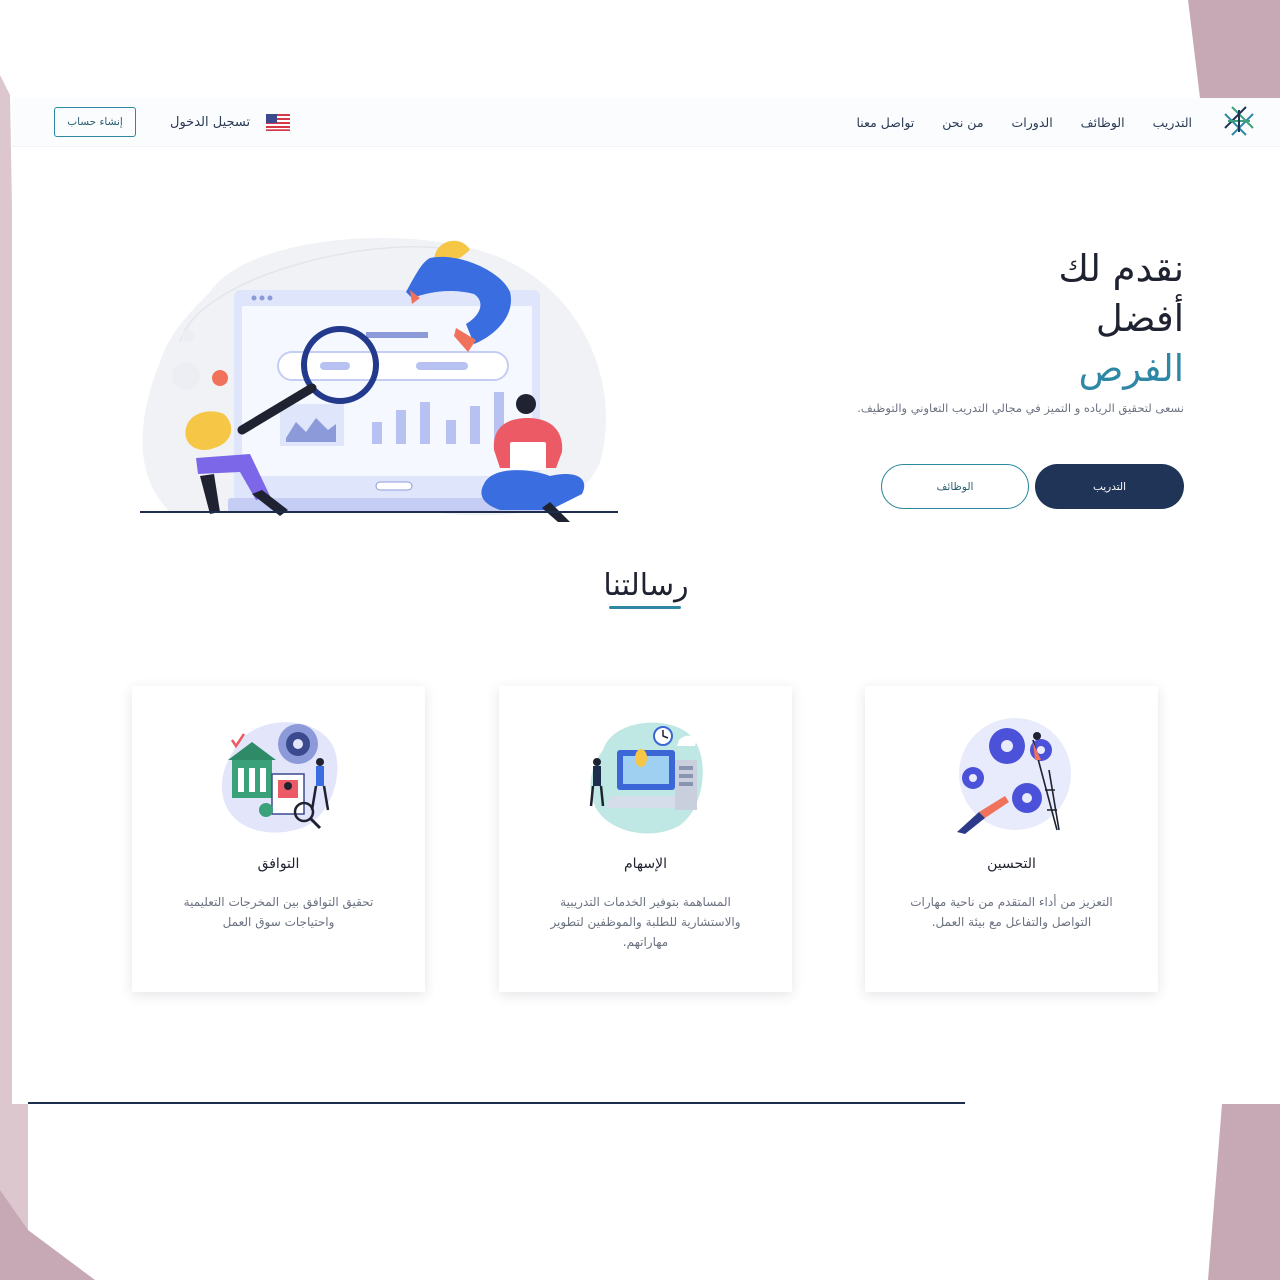  What do you see at coordinates (496, 1103) in the screenshot?
I see `page-bottom-divider` at bounding box center [496, 1103].